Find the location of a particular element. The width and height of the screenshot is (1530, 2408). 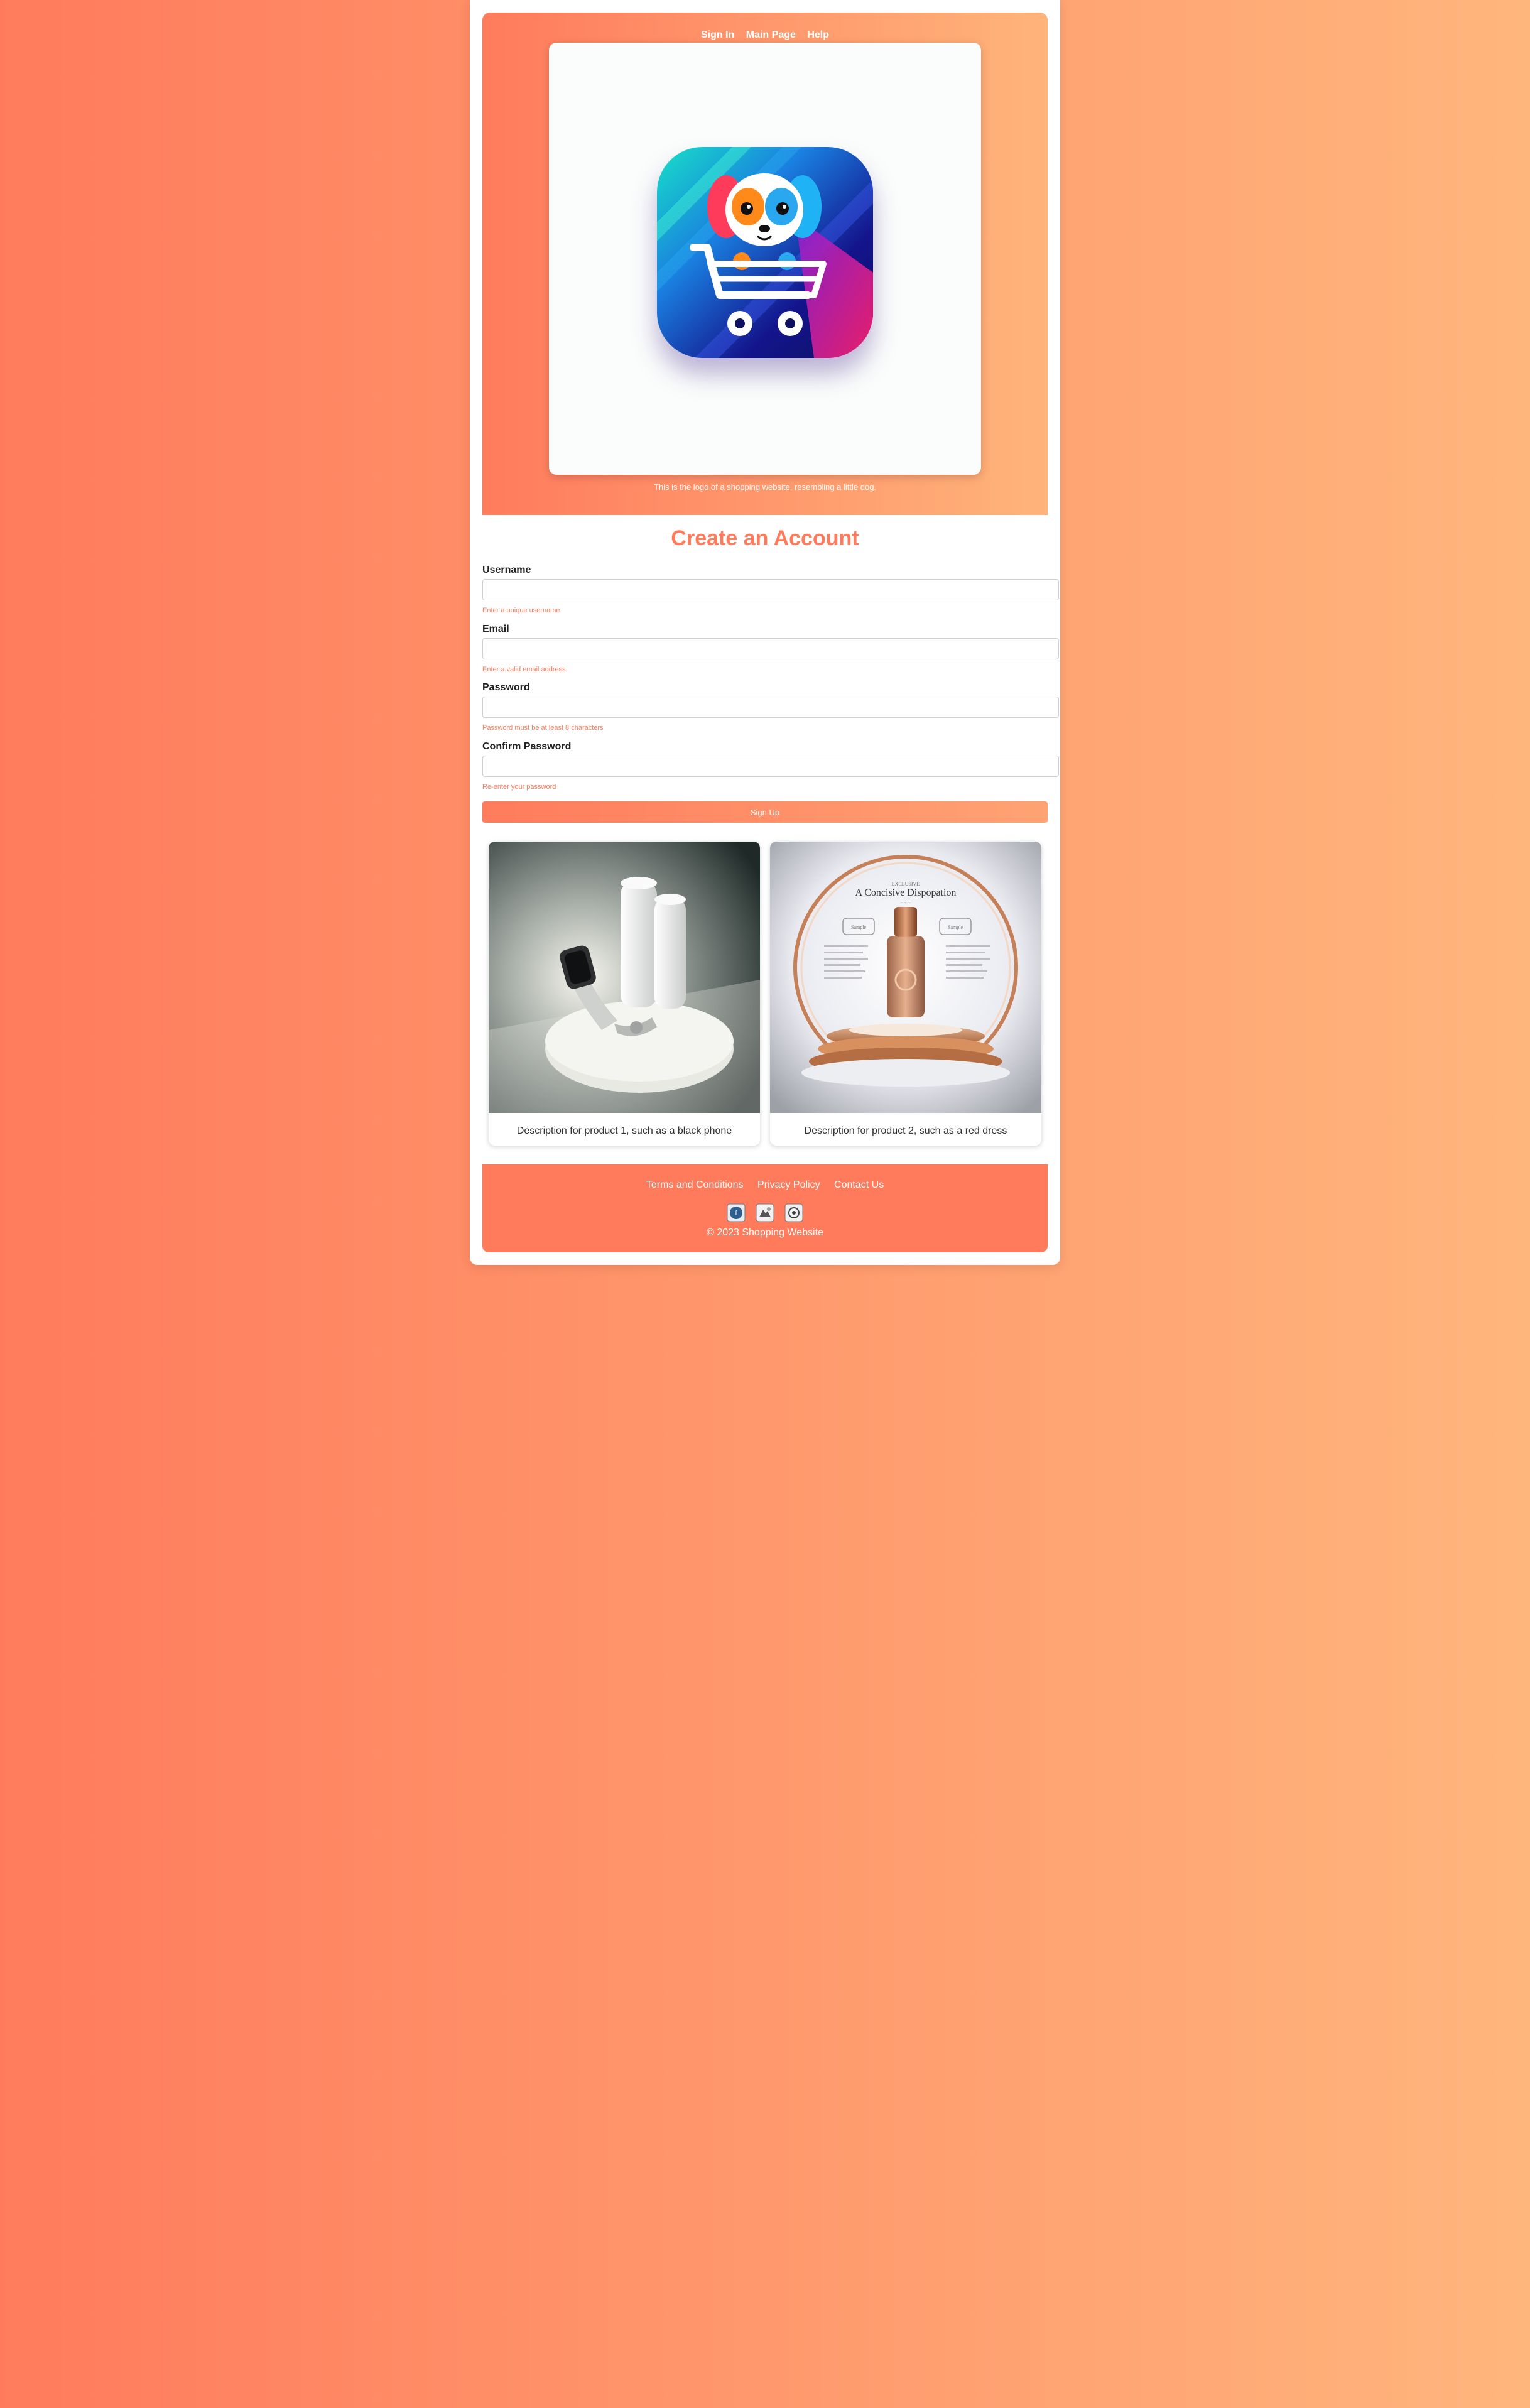

social-icon-1: f is located at coordinates (736, 1212).